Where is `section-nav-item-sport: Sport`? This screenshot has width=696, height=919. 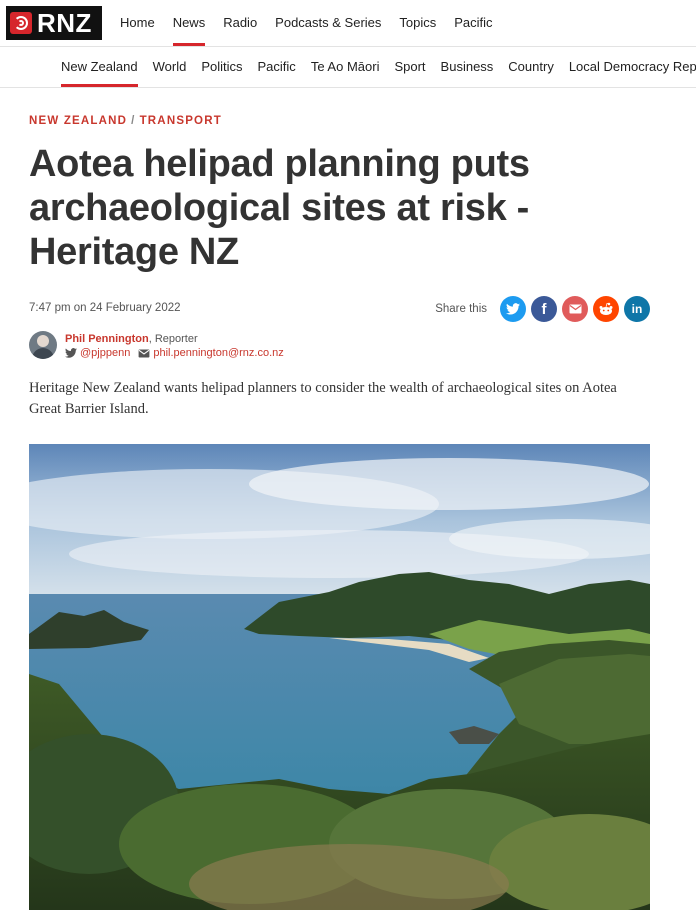 section-nav-item-sport: Sport is located at coordinates (417, 67).